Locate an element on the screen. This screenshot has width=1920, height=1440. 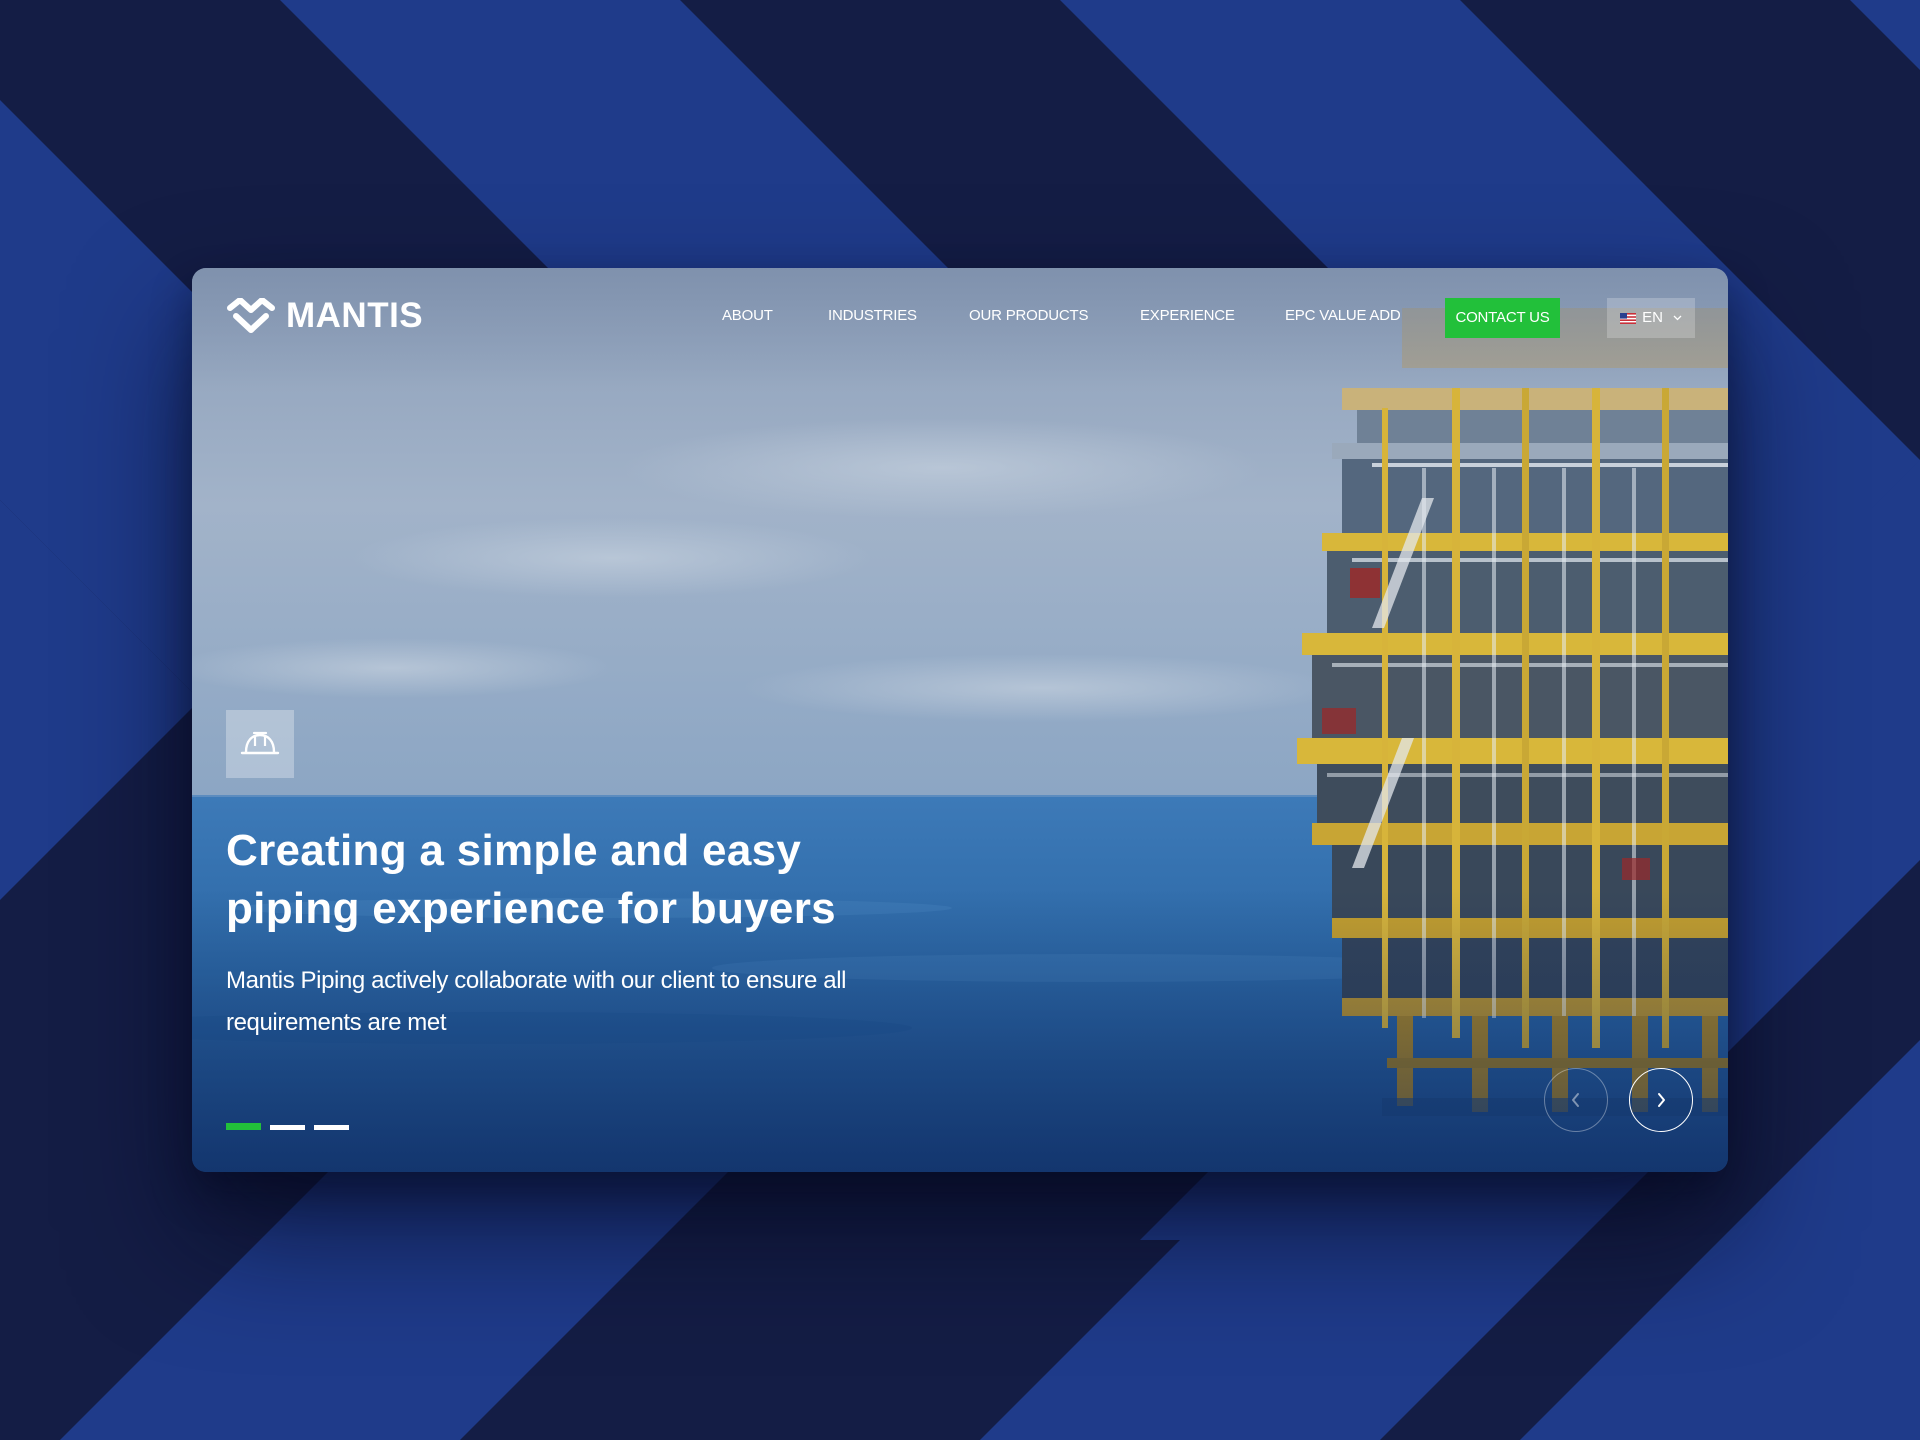
hard-hat-icon is located at coordinates (260, 743).